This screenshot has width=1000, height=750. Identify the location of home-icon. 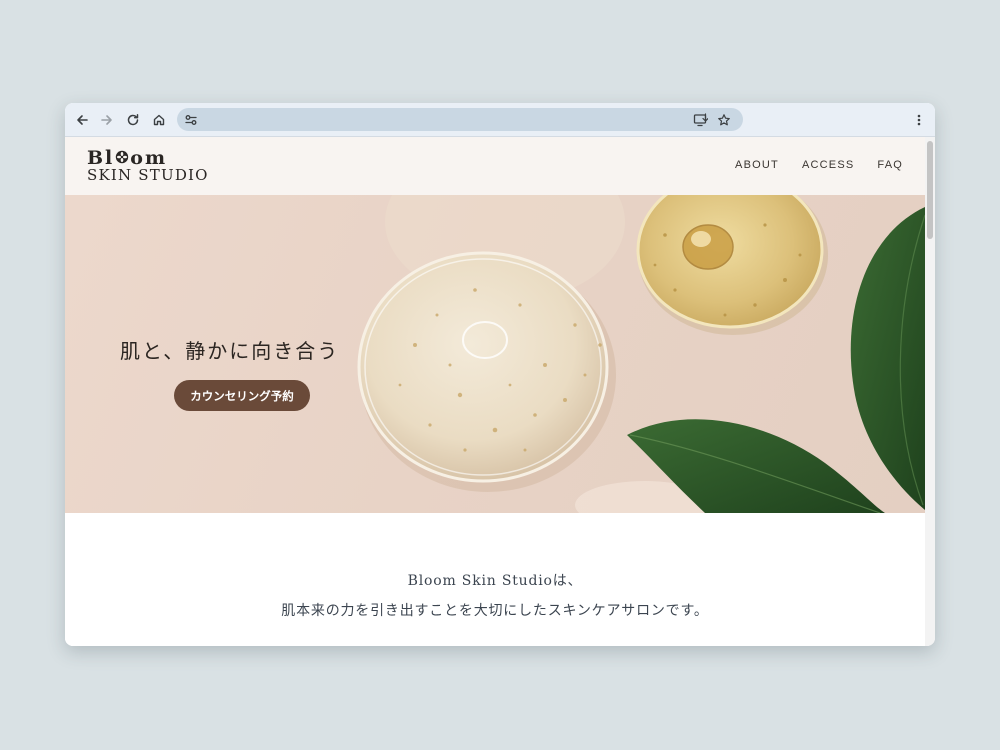
(159, 120).